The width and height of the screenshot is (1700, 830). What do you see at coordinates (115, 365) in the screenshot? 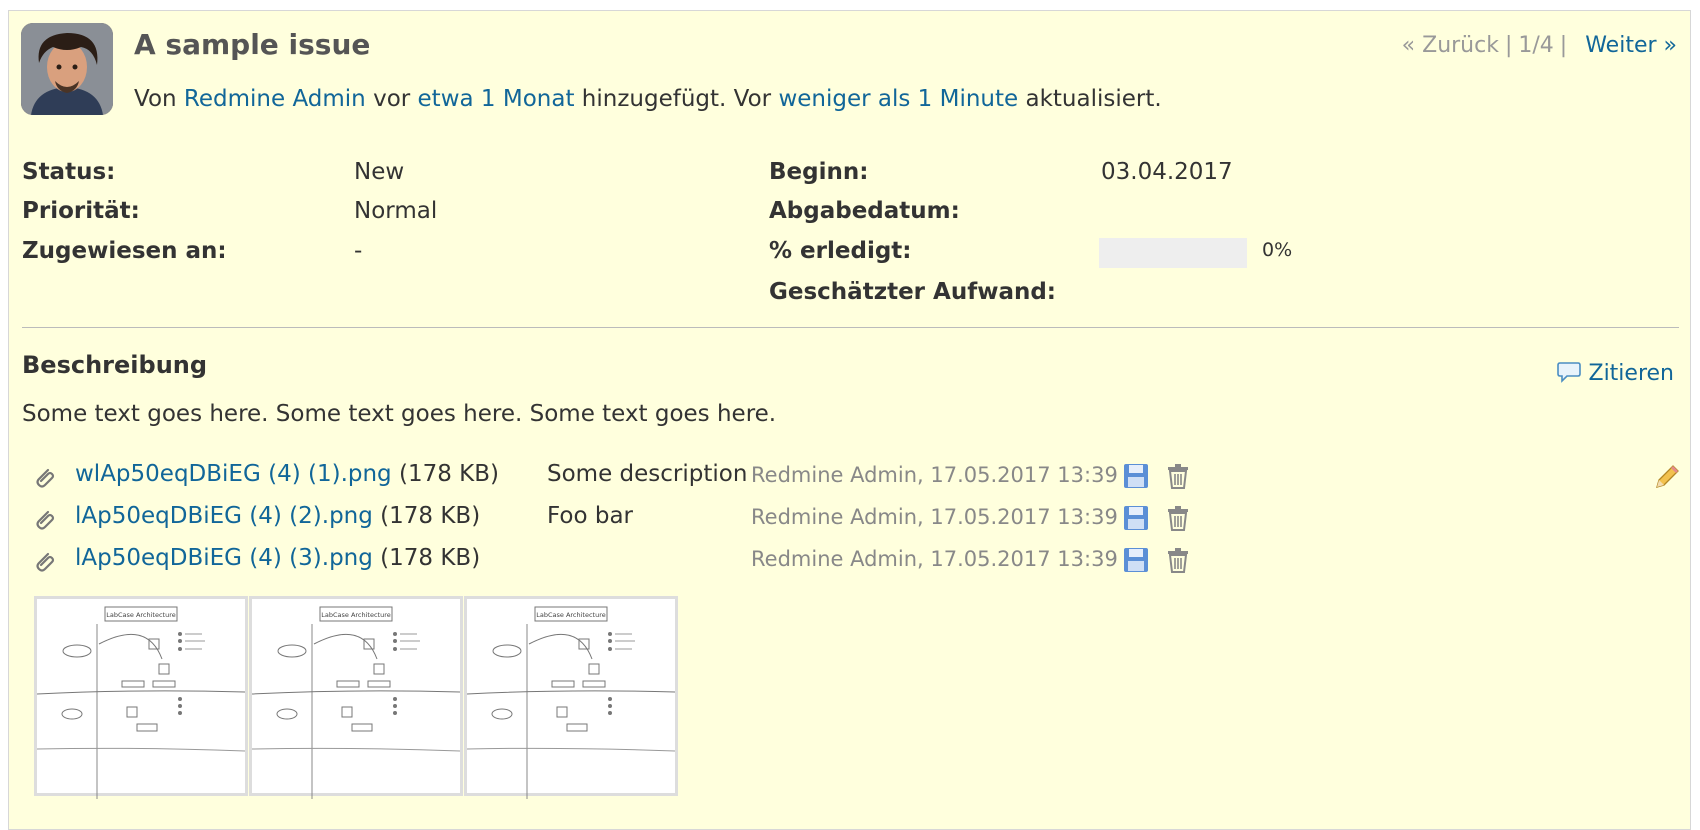
I see `description-heading: Beschreibung` at bounding box center [115, 365].